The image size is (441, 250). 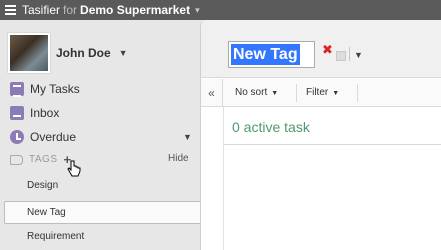 I want to click on filter-dropdown: Filter ▼, so click(x=322, y=92).